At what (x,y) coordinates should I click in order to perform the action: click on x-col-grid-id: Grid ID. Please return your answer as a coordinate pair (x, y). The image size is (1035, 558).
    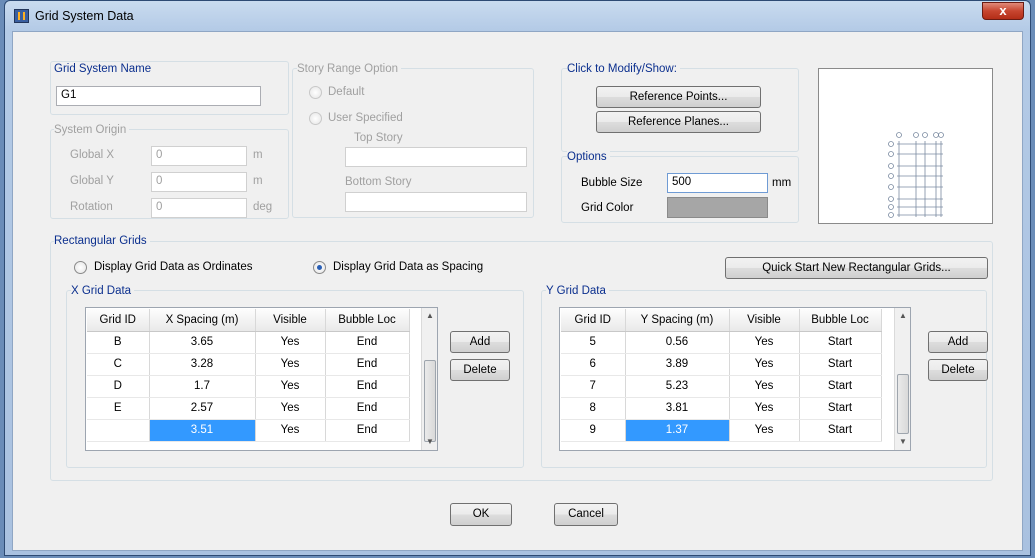
    Looking at the image, I should click on (118, 320).